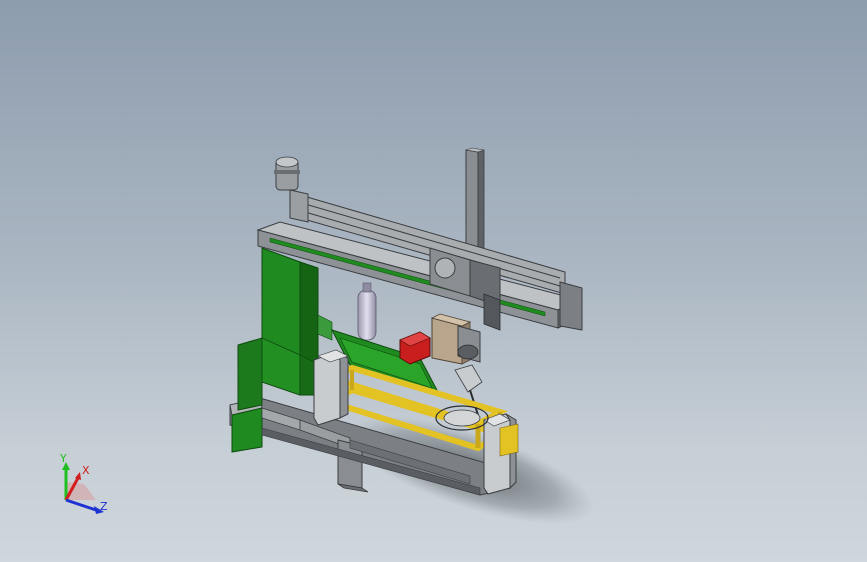  Describe the element at coordinates (81, 505) in the screenshot. I see `triad-z-axis` at that location.